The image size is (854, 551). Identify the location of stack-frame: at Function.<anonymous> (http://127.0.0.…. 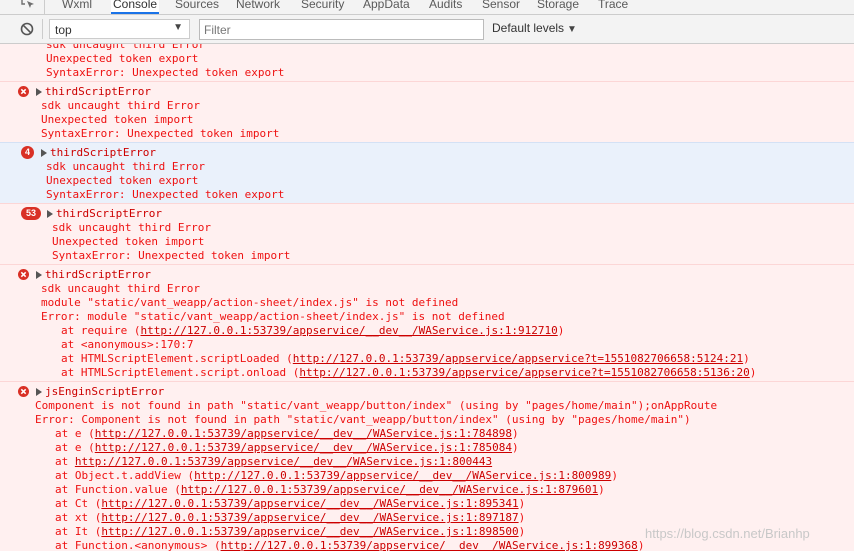
(349, 545).